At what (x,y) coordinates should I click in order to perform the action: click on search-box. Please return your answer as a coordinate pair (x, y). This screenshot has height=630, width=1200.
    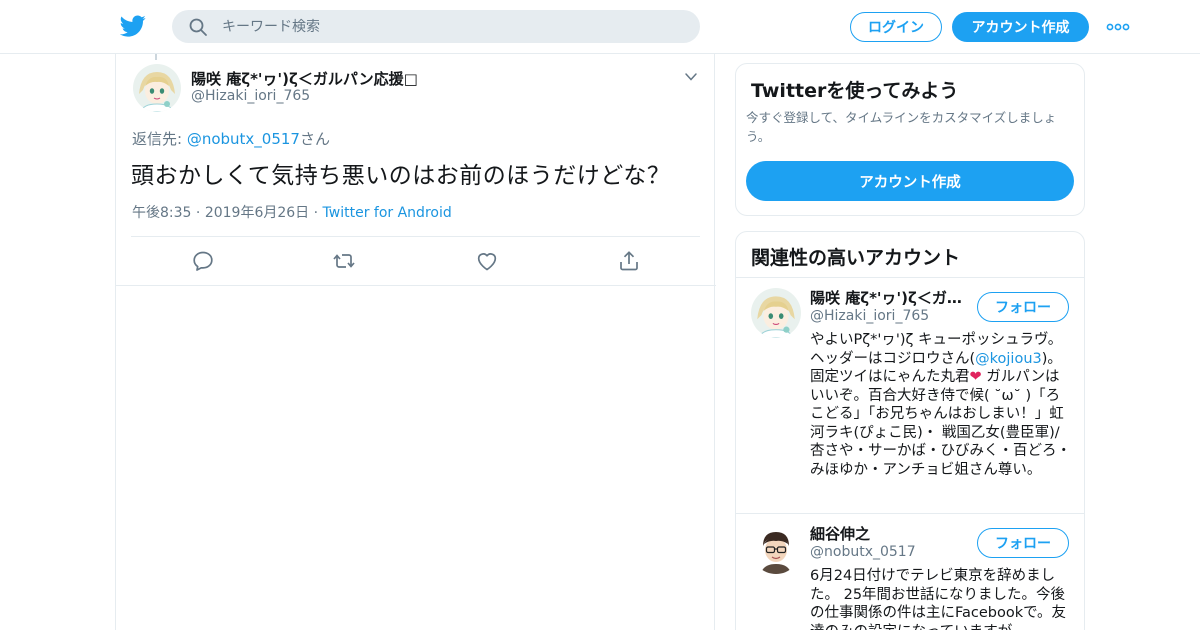
    Looking at the image, I should click on (436, 26).